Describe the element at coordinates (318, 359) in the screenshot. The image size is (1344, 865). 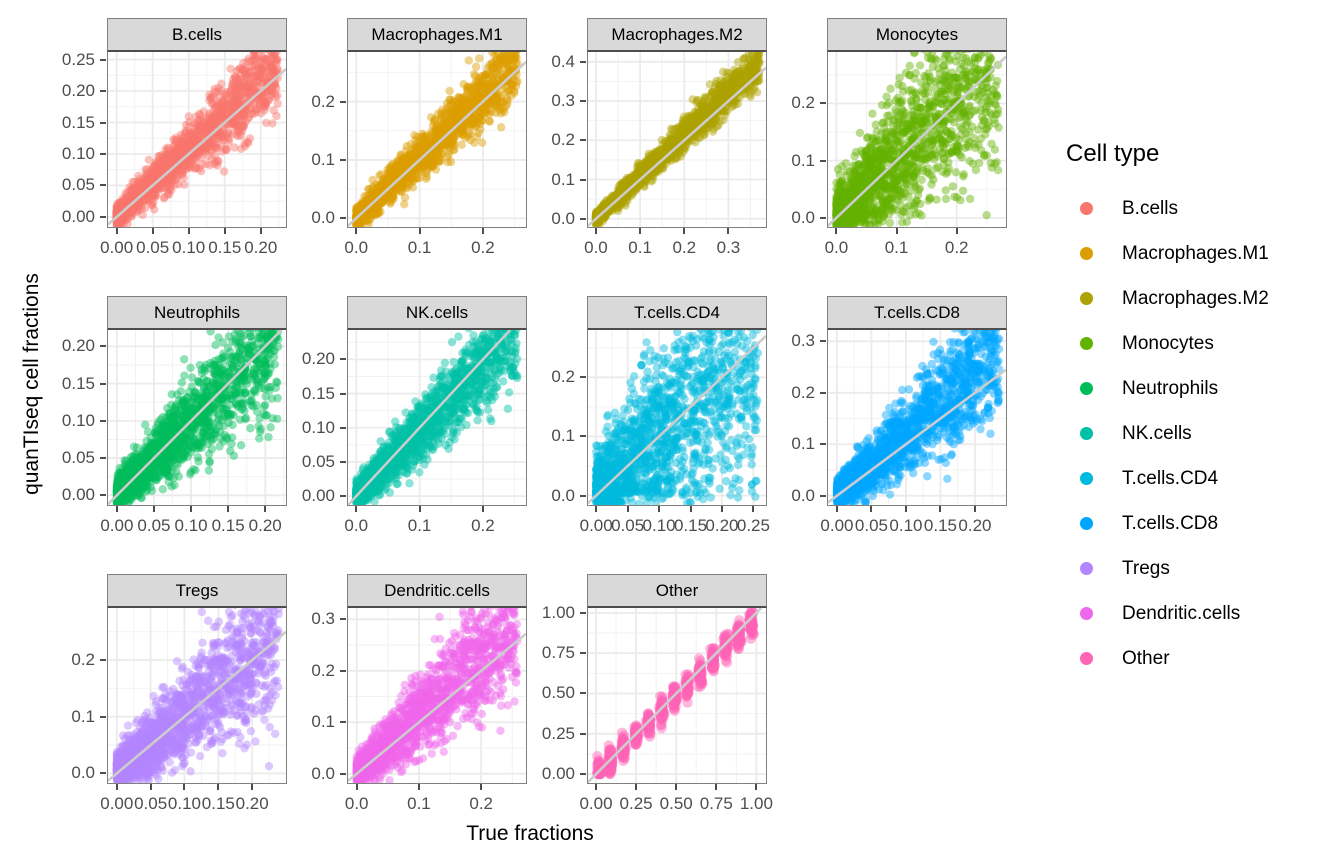
I see `y-tick-label: 0.20` at that location.